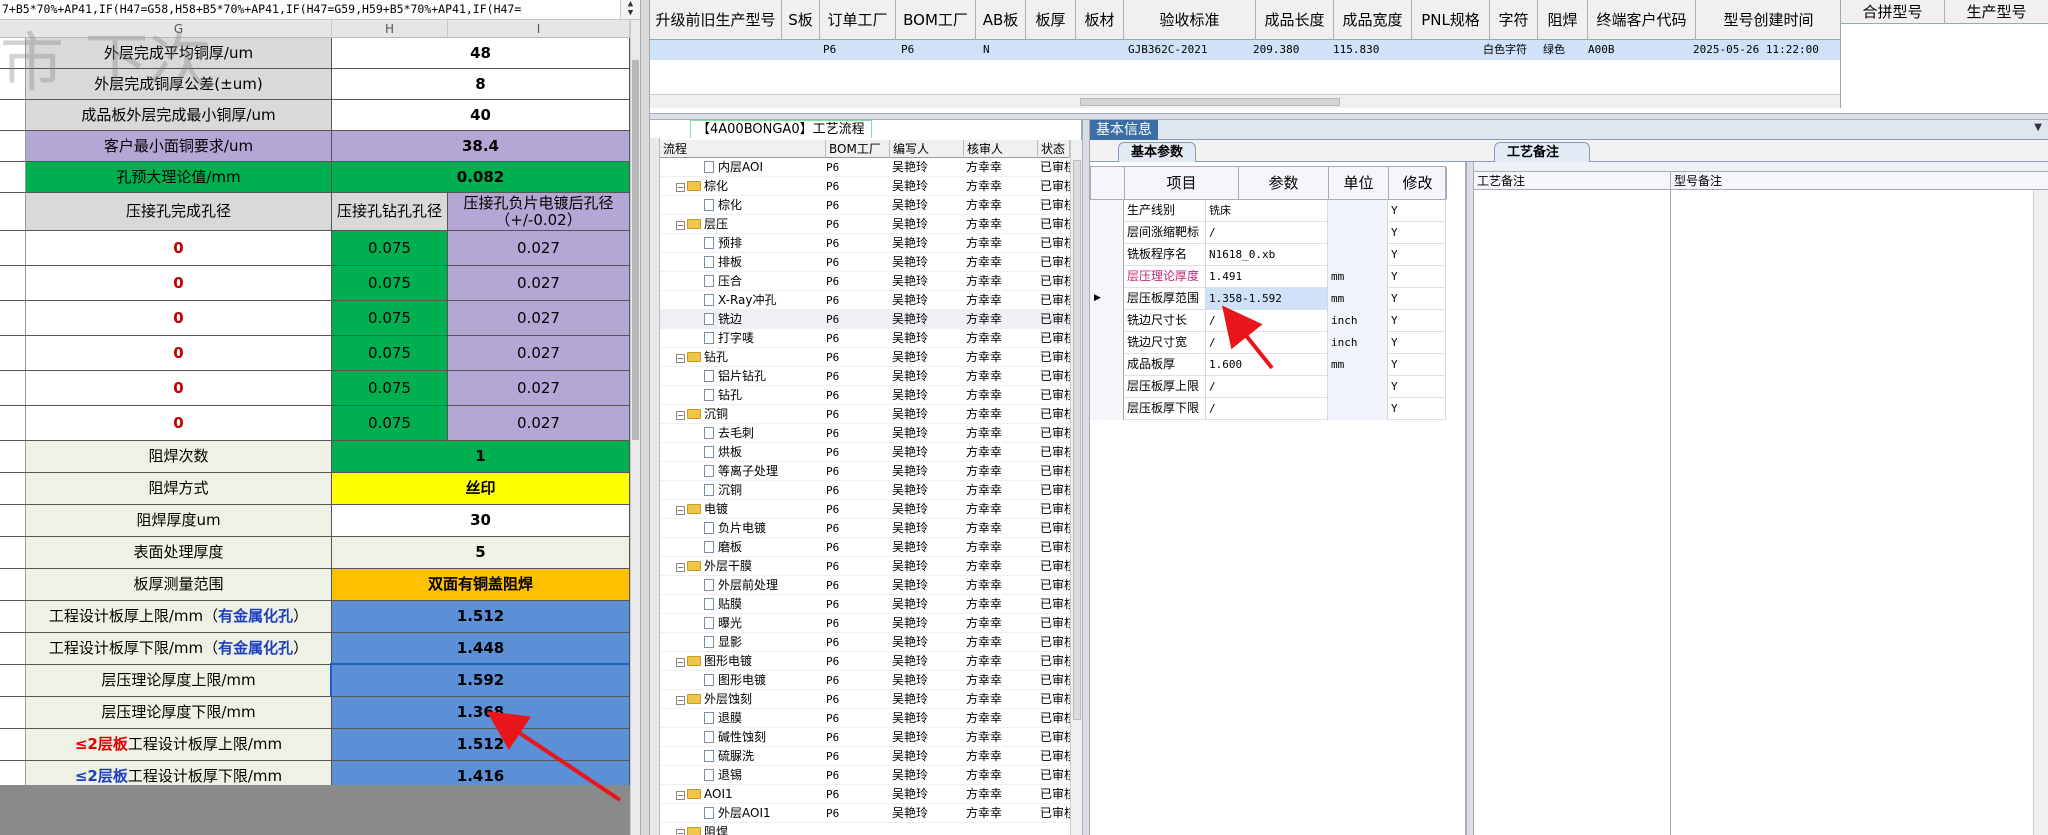  I want to click on dropdown-arrow-icon: ▼, so click(2038, 127).